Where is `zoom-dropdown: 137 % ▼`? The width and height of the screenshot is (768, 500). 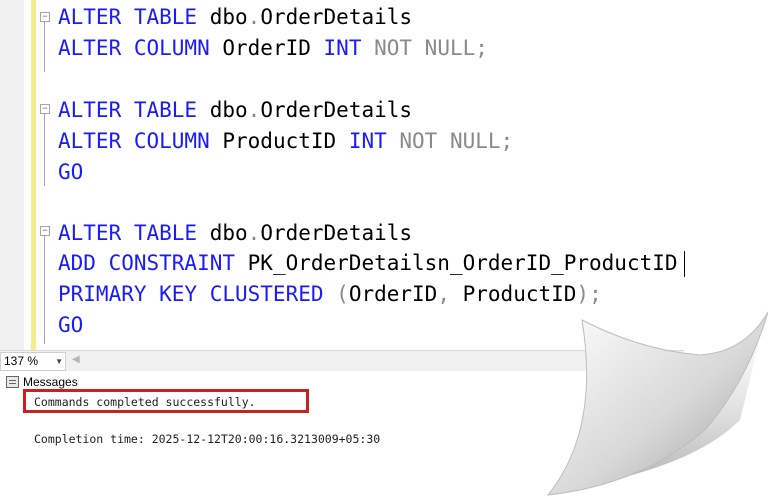 zoom-dropdown: 137 % ▼ is located at coordinates (33, 361).